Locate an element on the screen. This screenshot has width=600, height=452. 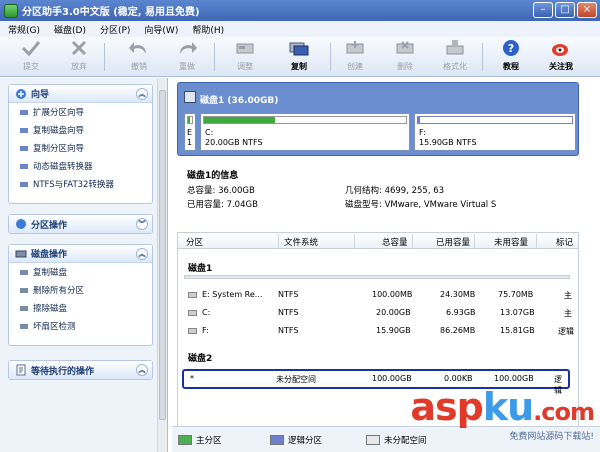
discard-button: 放弃 is located at coordinates (79, 57).